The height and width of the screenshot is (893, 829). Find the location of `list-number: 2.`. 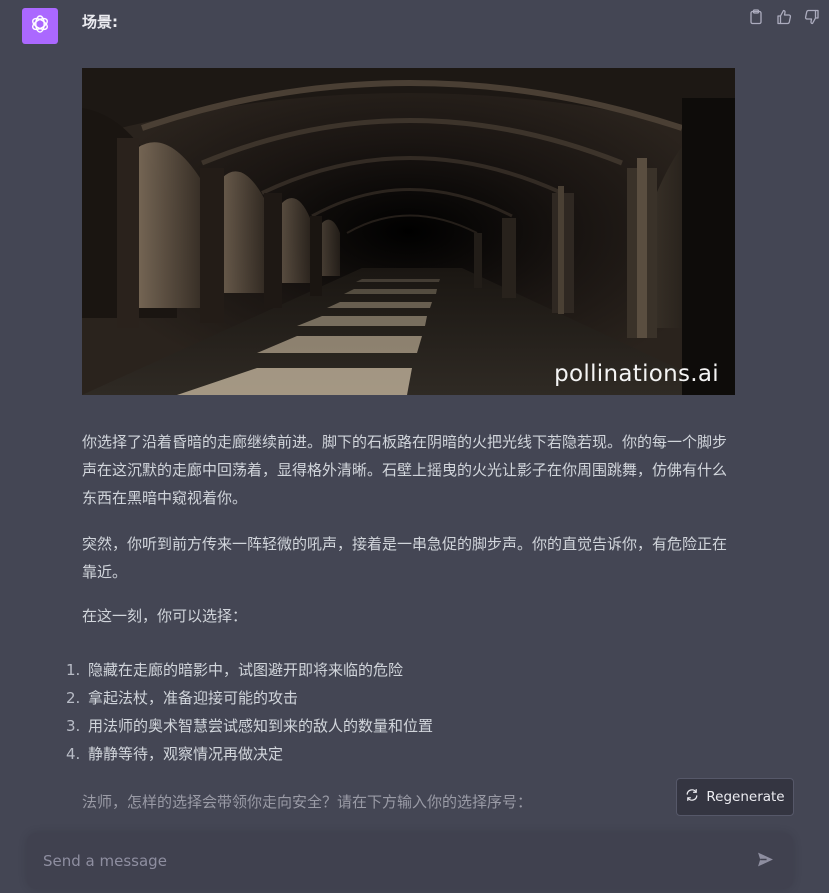

list-number: 2. is located at coordinates (73, 698).